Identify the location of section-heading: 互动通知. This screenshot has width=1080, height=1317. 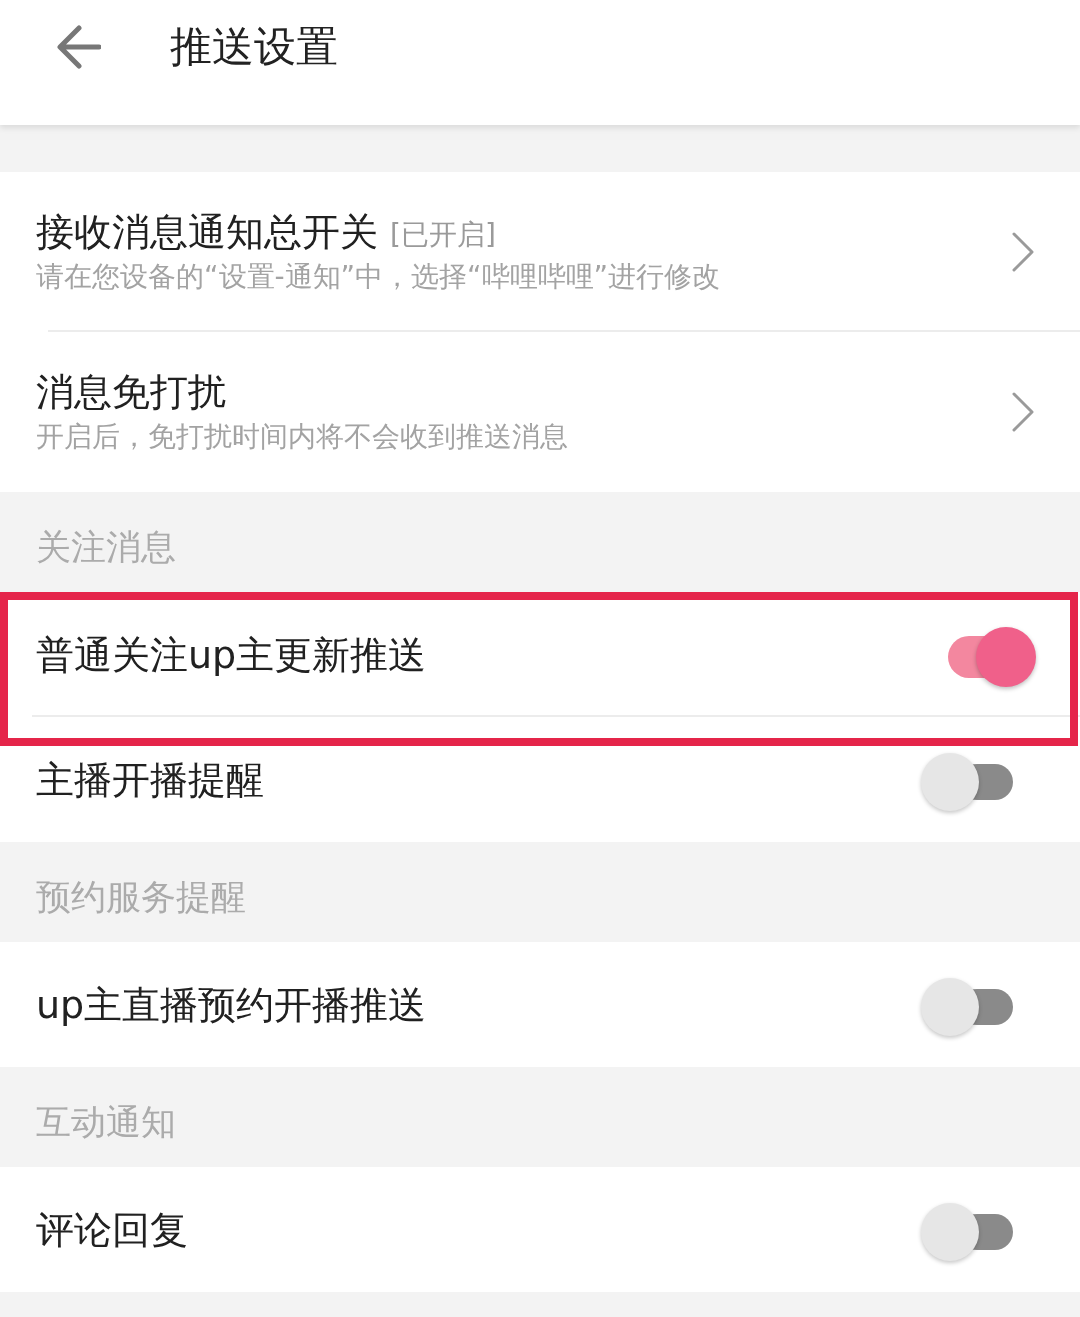
(106, 1122).